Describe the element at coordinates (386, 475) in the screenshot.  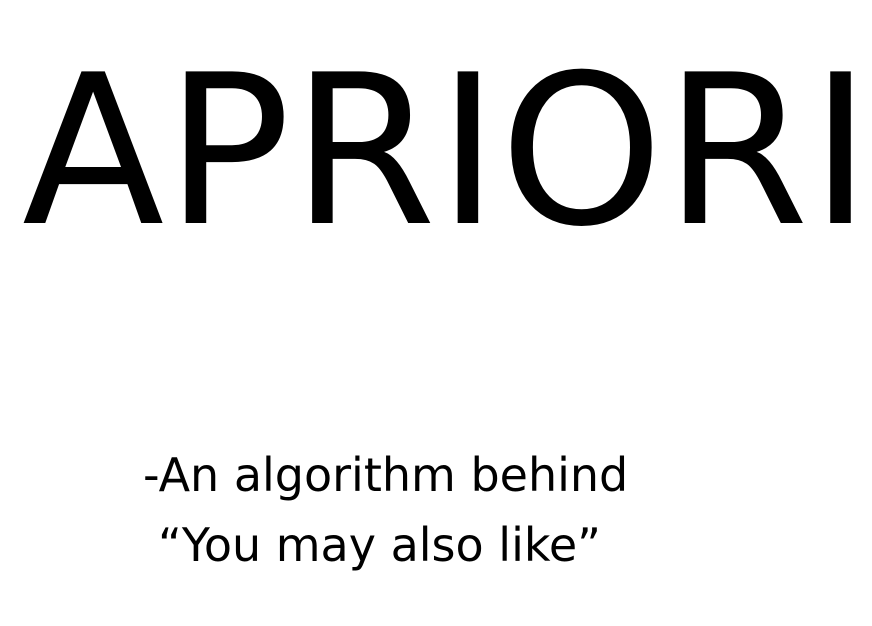
I see `subtitle-line-1: -An algorithm behind` at that location.